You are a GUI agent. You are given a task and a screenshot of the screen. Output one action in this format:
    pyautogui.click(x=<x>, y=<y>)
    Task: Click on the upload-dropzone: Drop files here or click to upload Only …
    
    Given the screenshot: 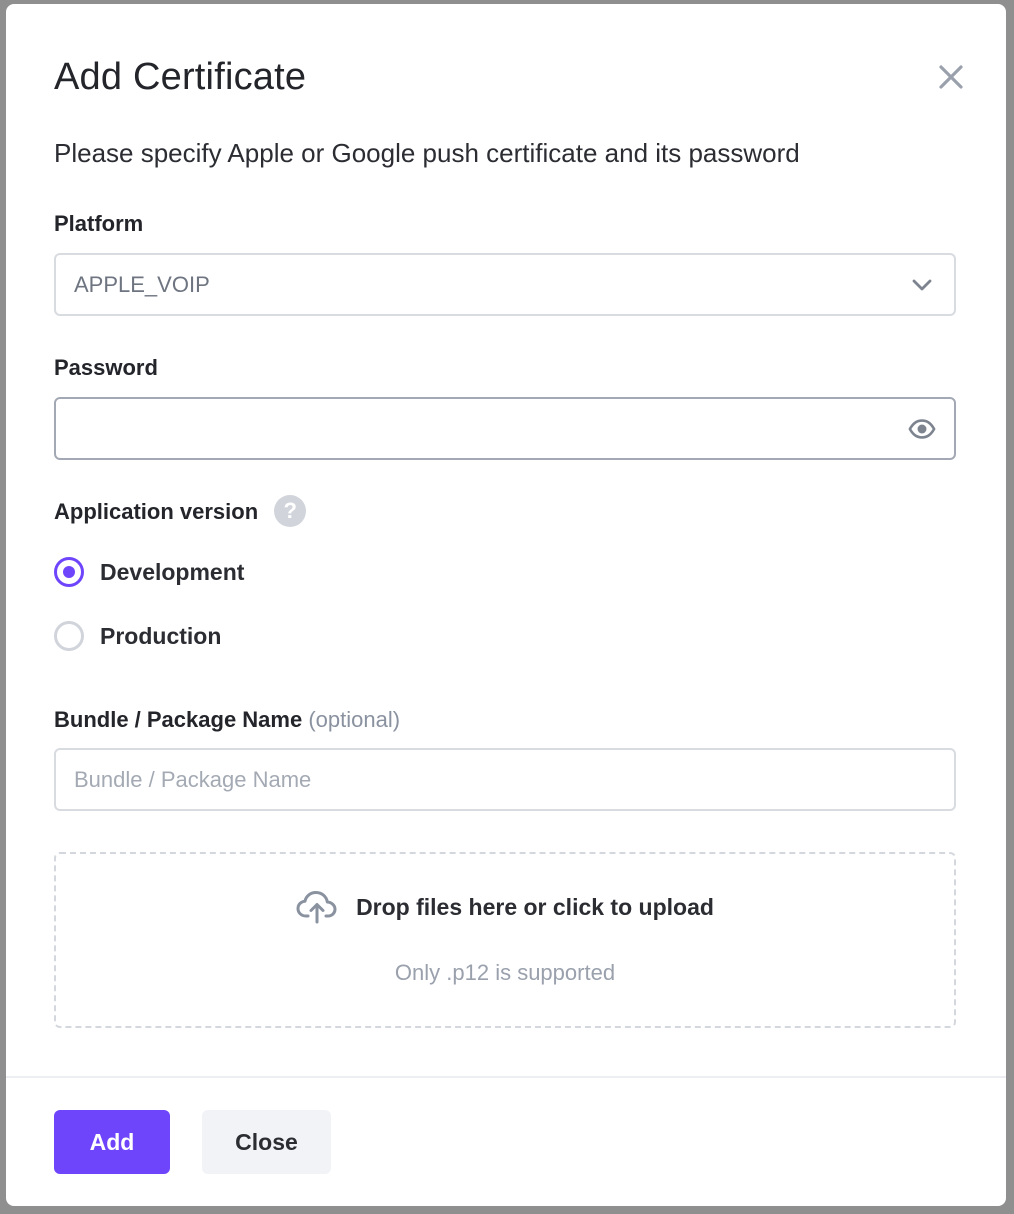 What is the action you would take?
    pyautogui.click(x=505, y=940)
    